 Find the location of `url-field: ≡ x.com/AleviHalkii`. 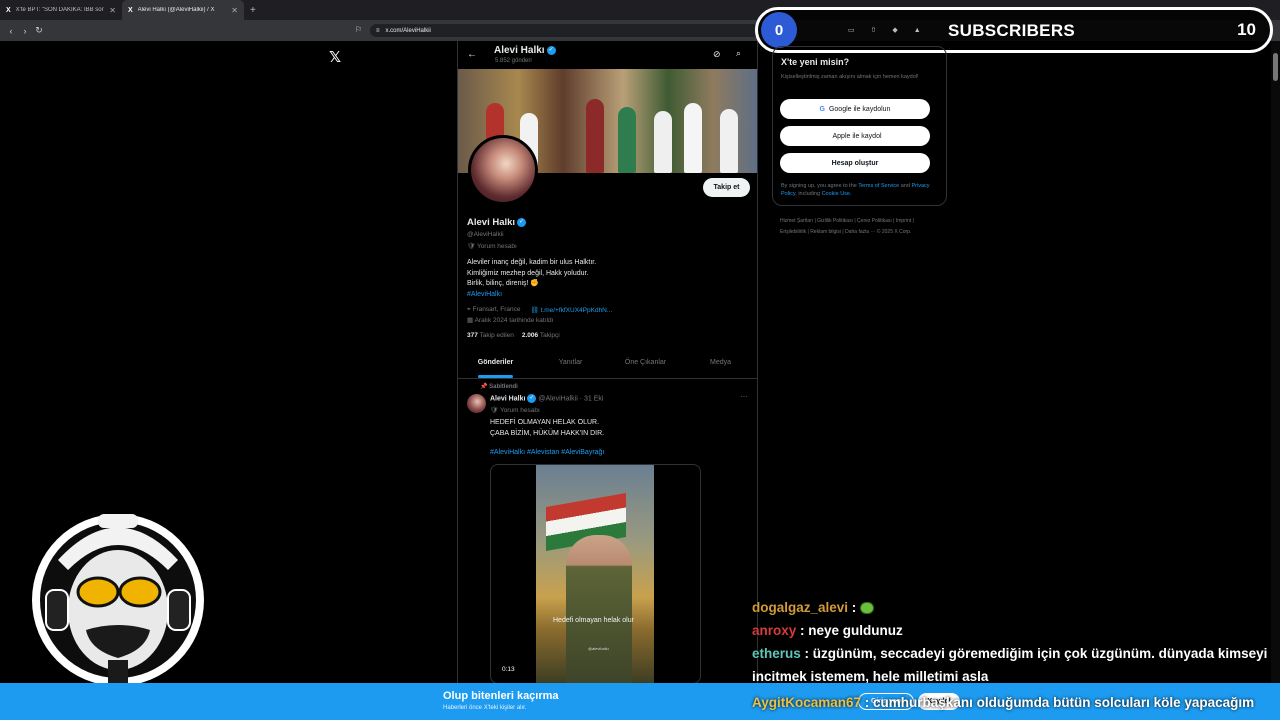

url-field: ≡ x.com/AleviHalkii is located at coordinates (570, 30).